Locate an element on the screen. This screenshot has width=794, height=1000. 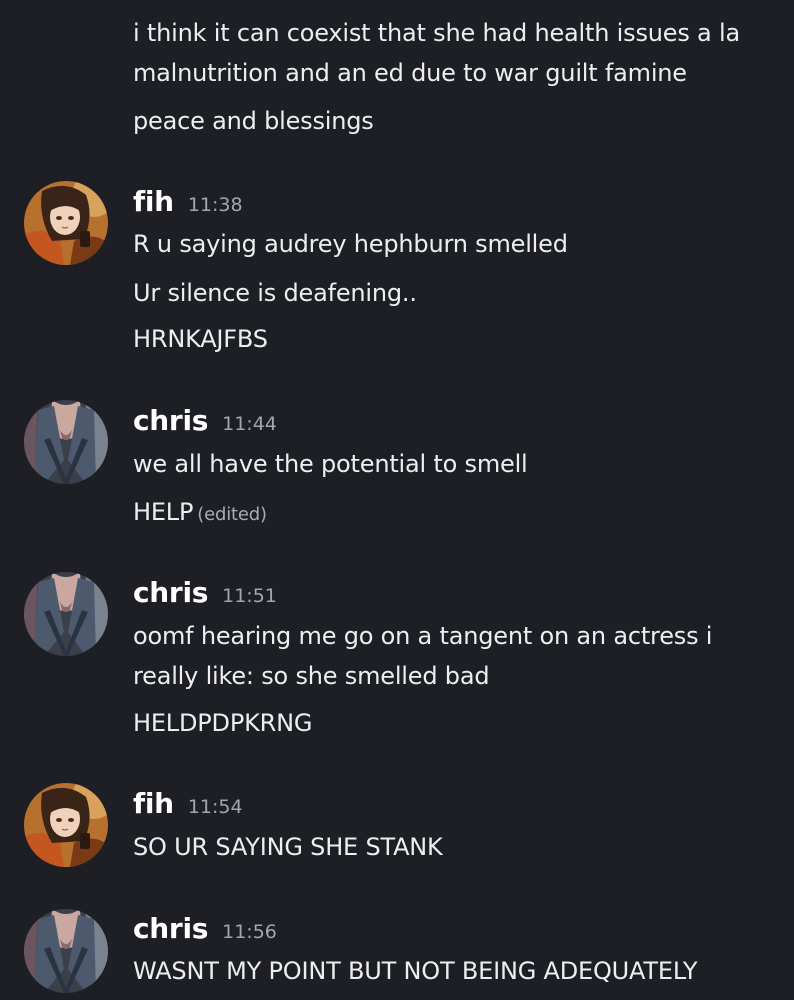
timestamp: 11:51 is located at coordinates (249, 596).